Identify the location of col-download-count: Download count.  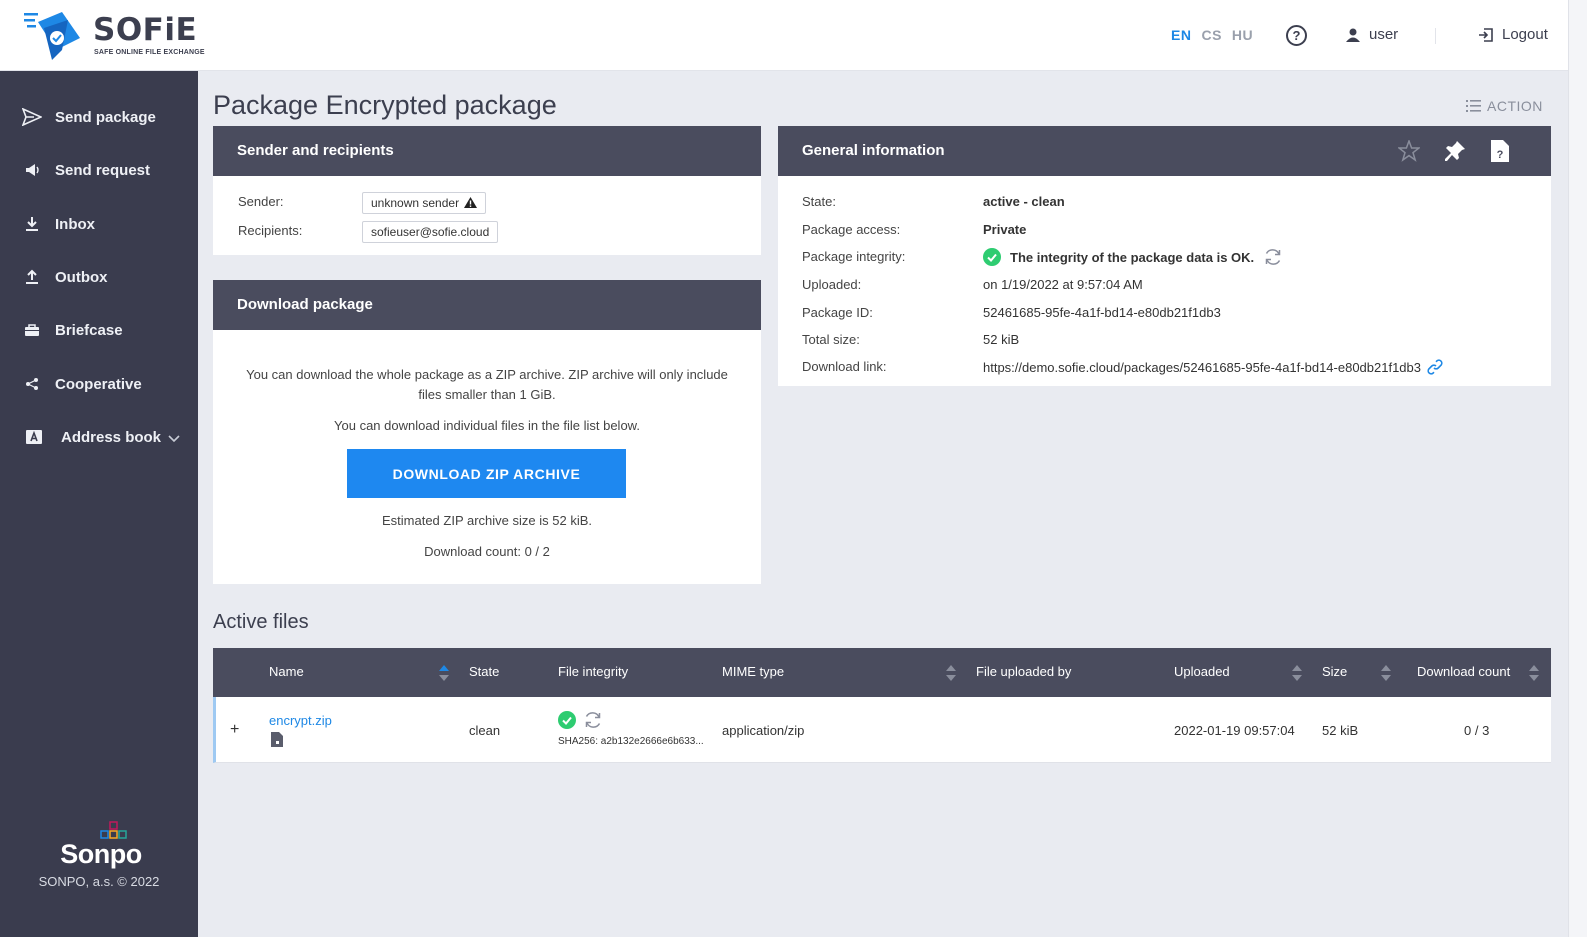
(1463, 671).